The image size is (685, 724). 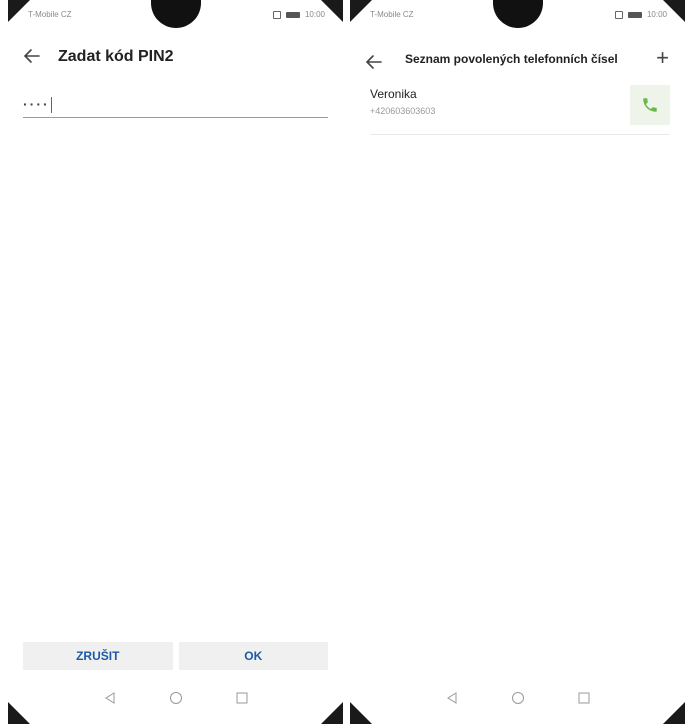 What do you see at coordinates (511, 59) in the screenshot?
I see `page-title: Seznam povolených telefonních čísel` at bounding box center [511, 59].